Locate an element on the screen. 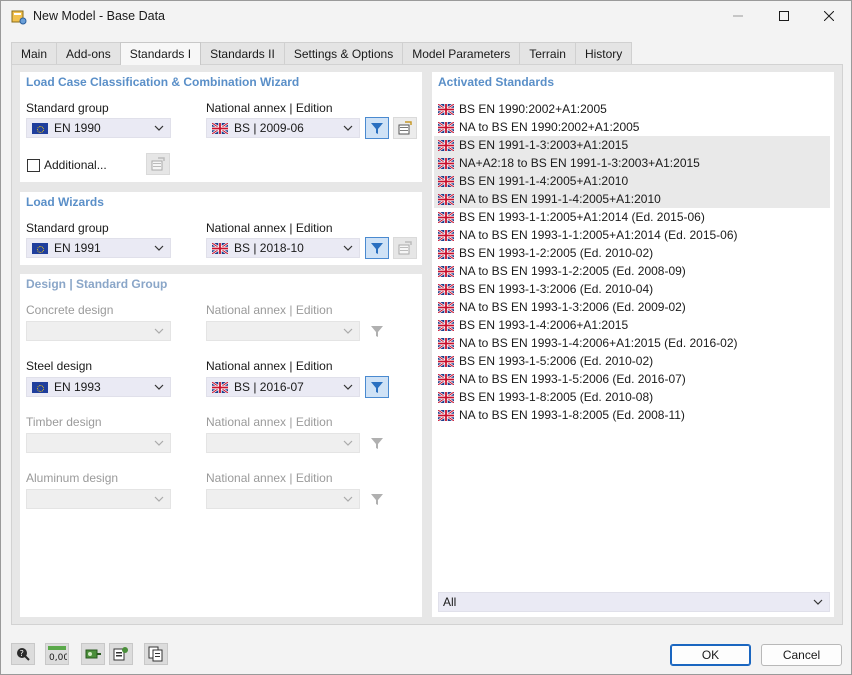 This screenshot has width=852, height=675. standard-list-item: NA to BS EN 1991-1-4:2005+A1:2010 is located at coordinates (632, 199).